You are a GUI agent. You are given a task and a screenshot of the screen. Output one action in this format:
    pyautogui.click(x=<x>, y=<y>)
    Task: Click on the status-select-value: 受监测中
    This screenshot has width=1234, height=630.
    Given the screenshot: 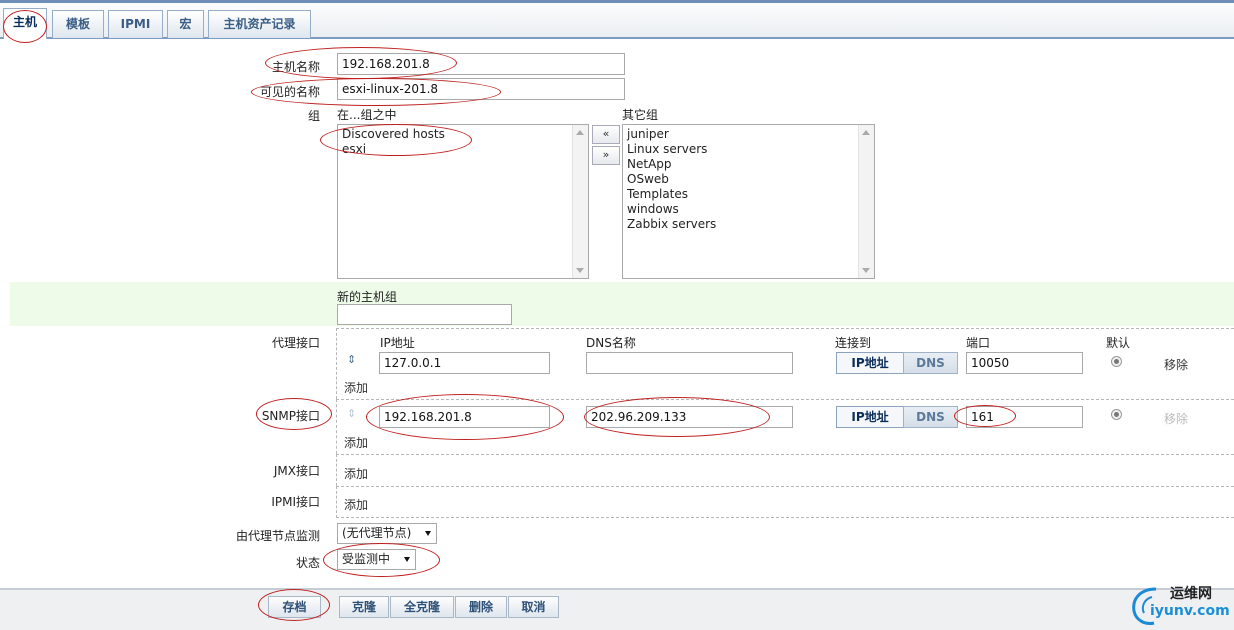 What is the action you would take?
    pyautogui.click(x=366, y=559)
    